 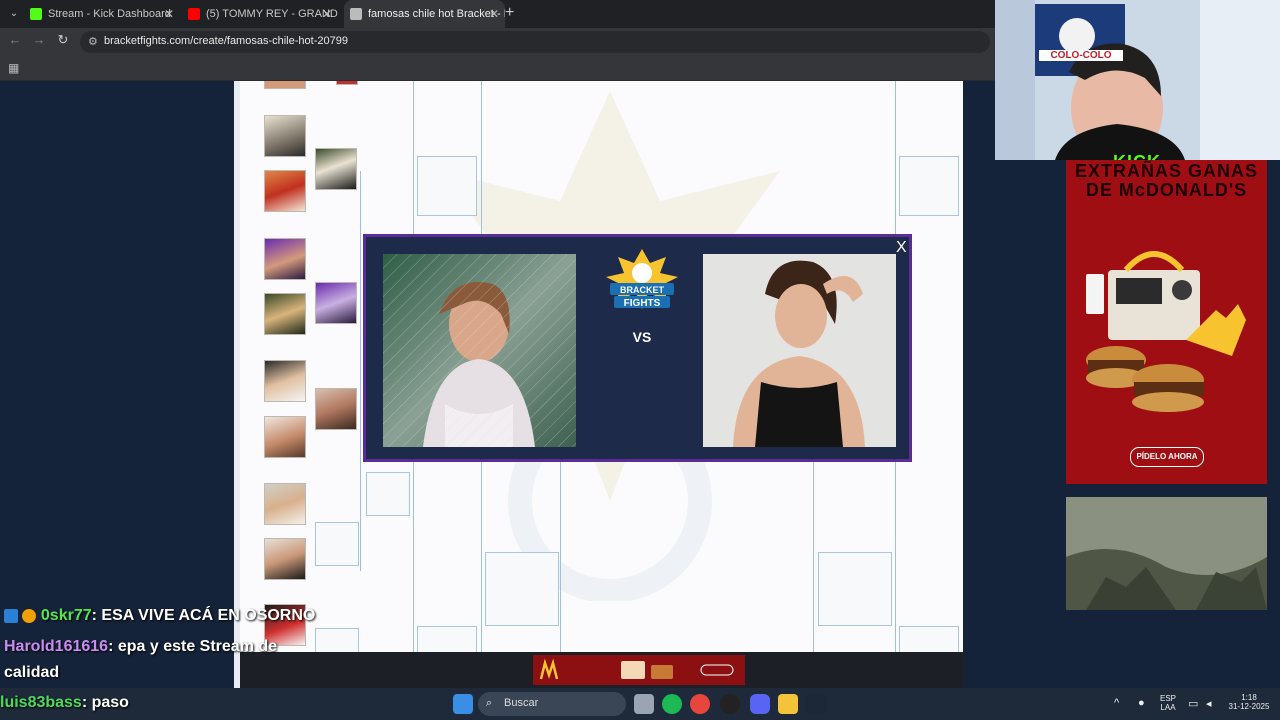 I want to click on apps-grid-icon: ▦, so click(x=13, y=68).